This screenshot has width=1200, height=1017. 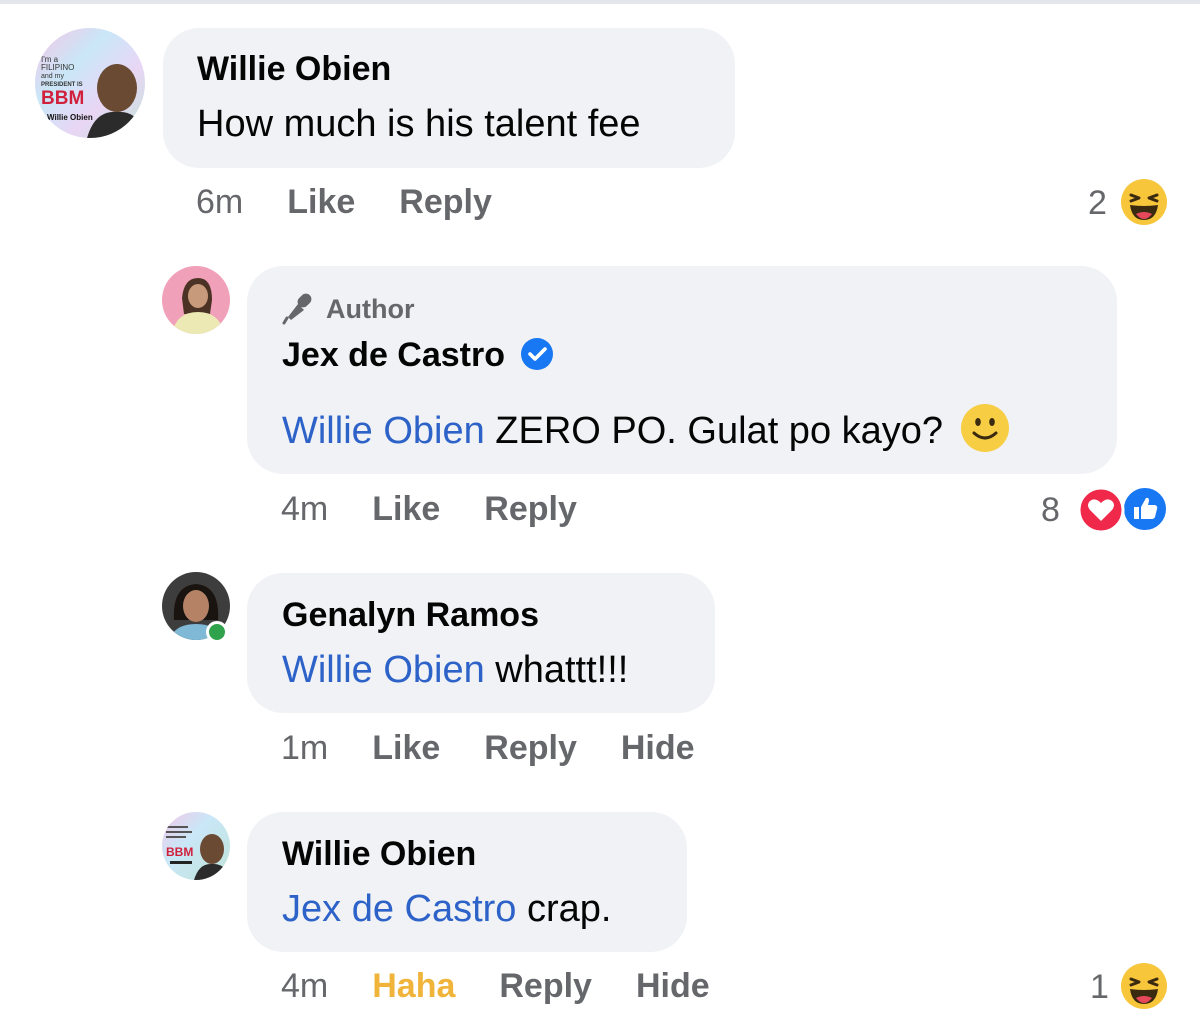 I want to click on mention-link: Jex de Castro, so click(x=399, y=909).